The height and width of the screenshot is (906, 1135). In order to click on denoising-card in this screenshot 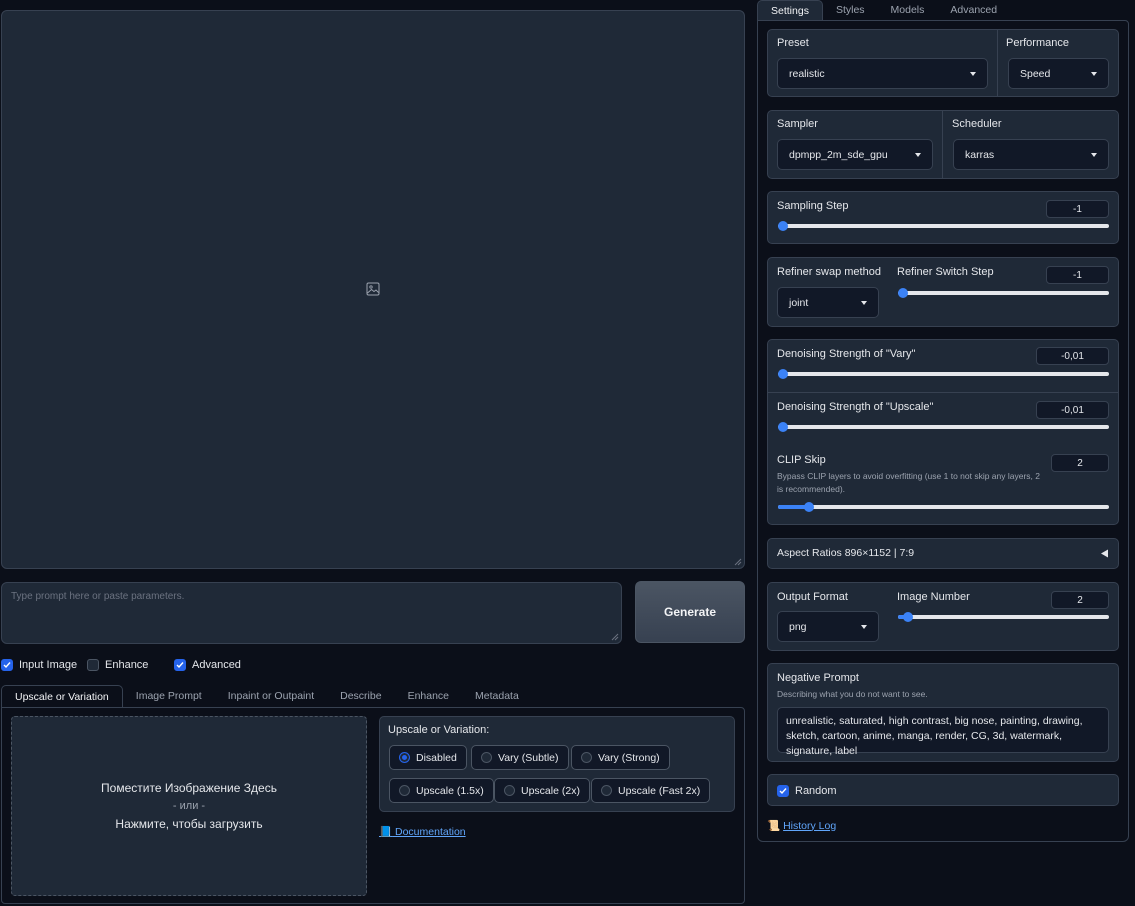, I will do `click(943, 432)`.